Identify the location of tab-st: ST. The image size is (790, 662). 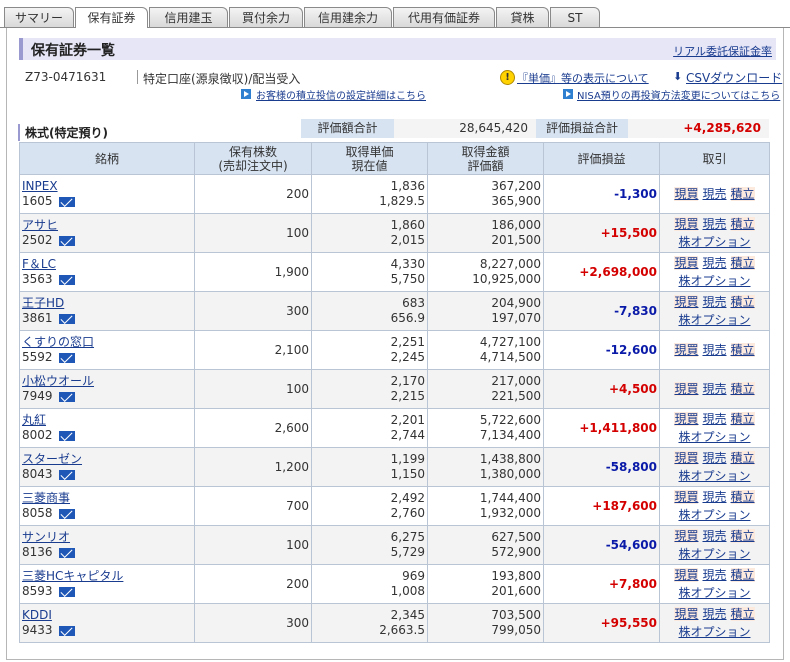
(575, 17).